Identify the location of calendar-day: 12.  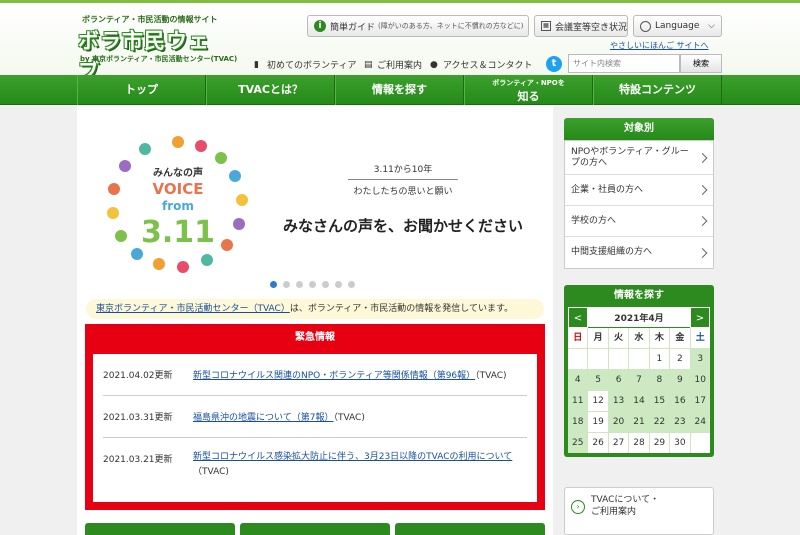
(598, 401).